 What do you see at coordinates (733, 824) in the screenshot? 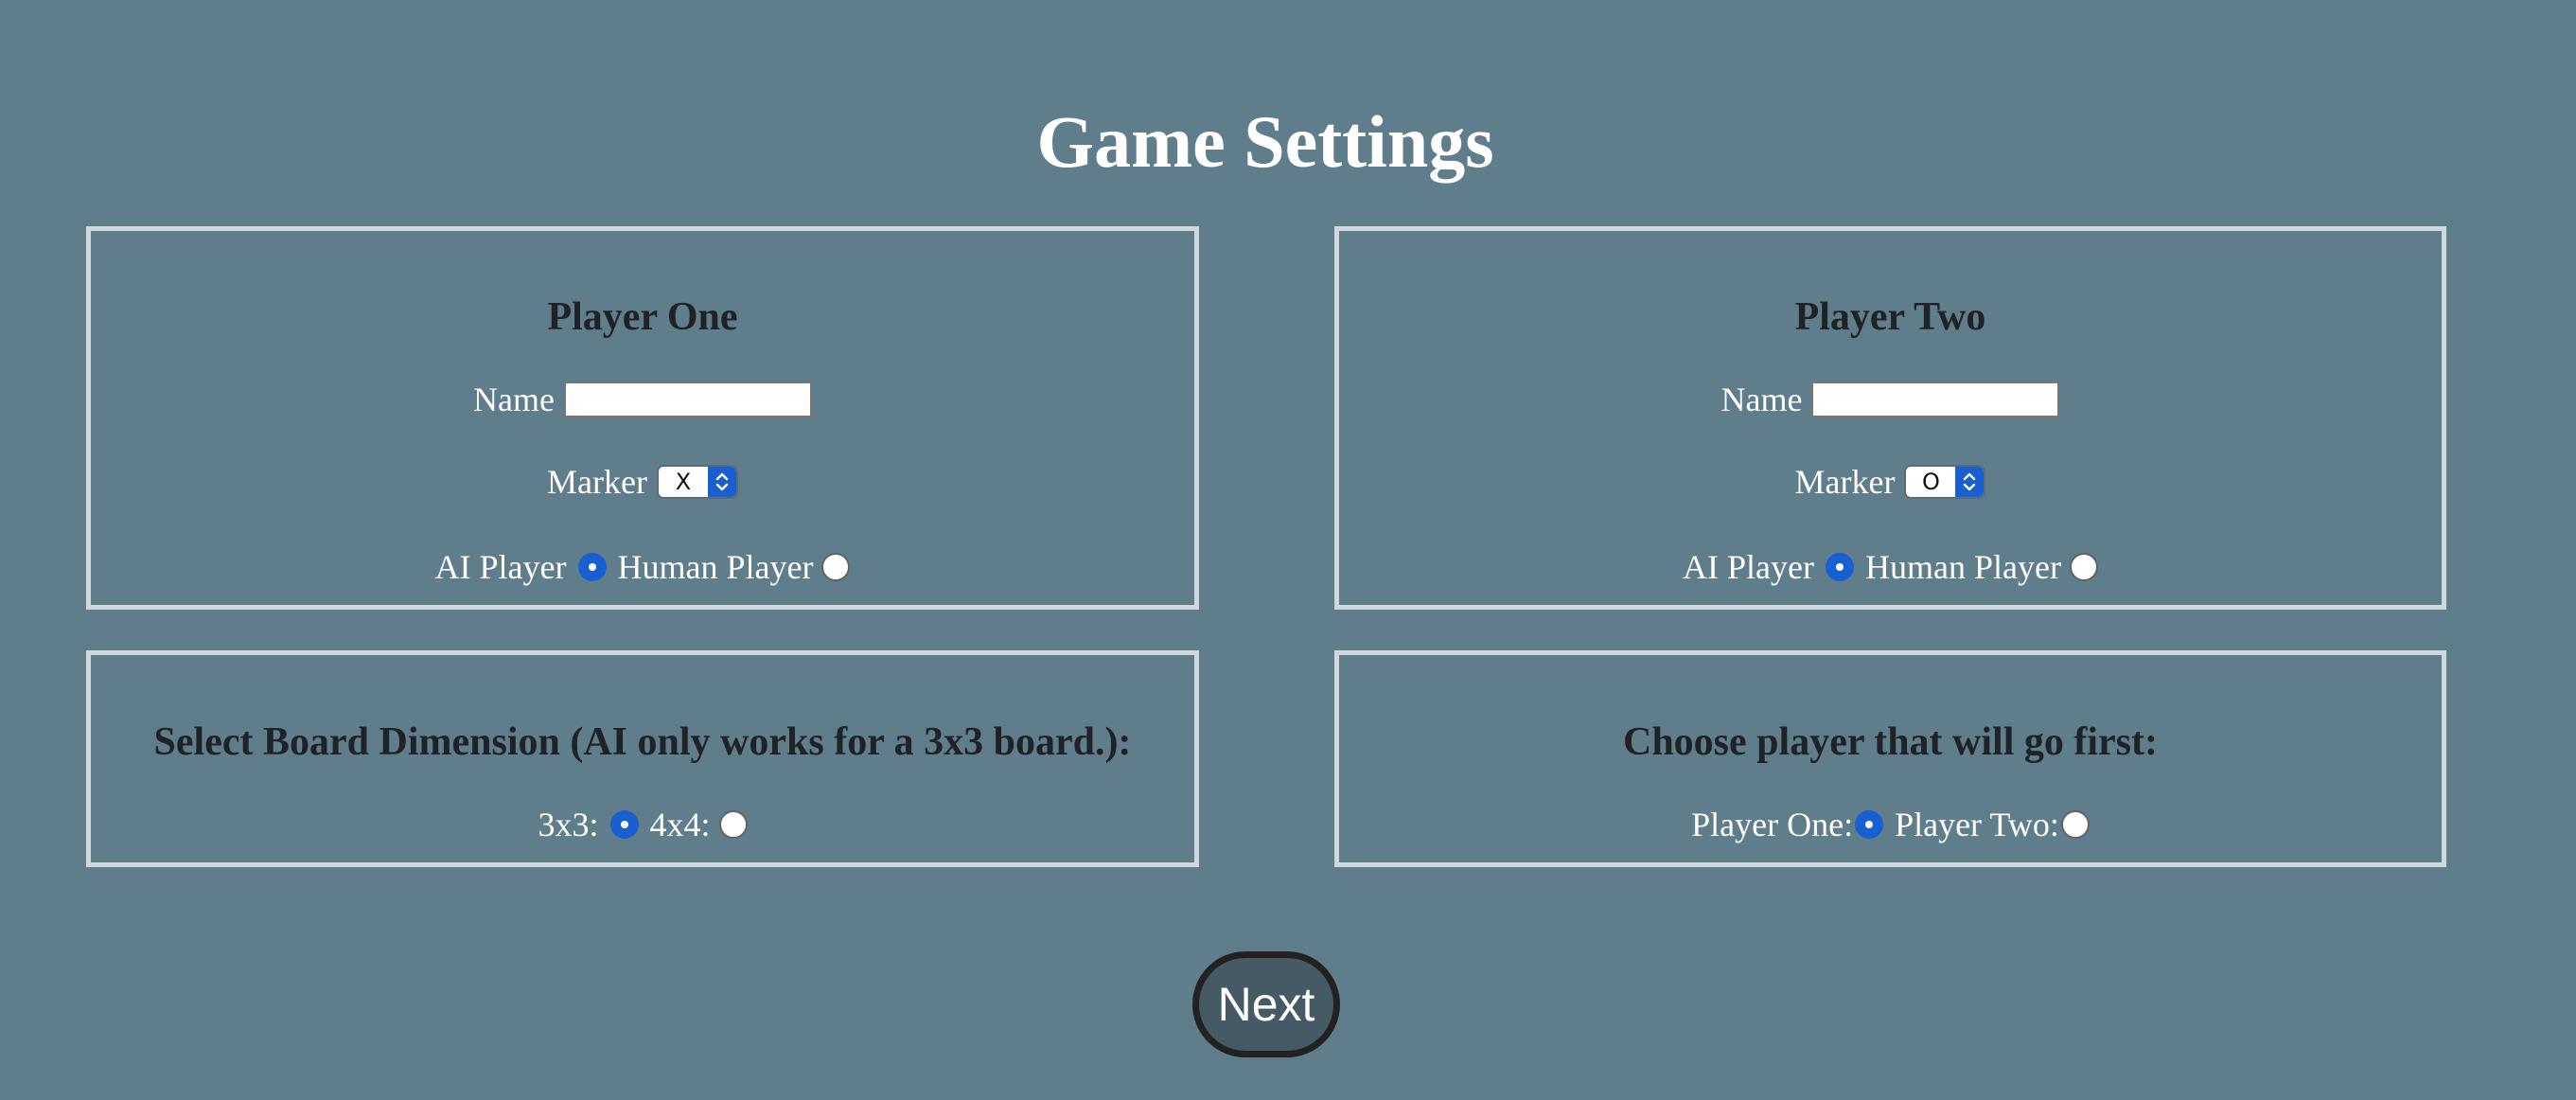
I see `board-4x4-radio` at bounding box center [733, 824].